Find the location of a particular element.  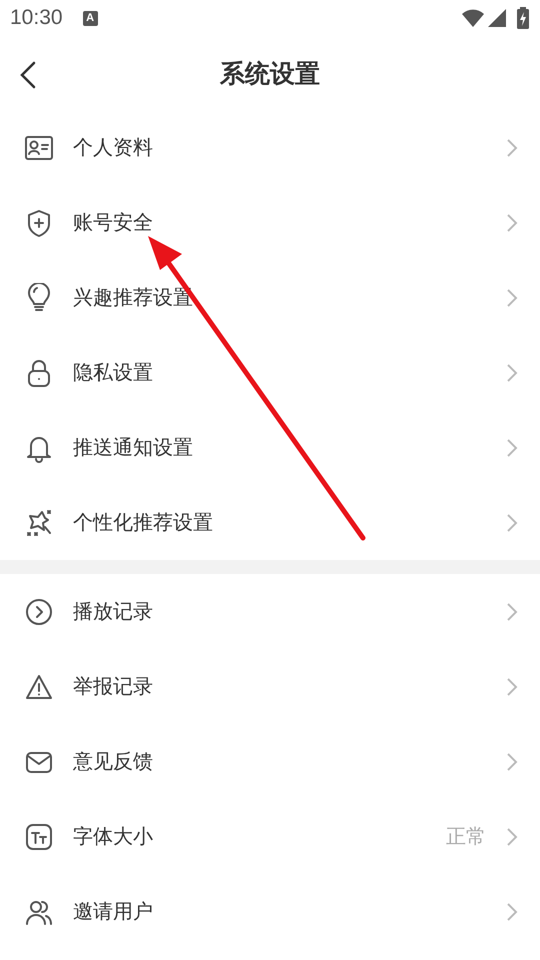

notification-icon: A is located at coordinates (90, 18).